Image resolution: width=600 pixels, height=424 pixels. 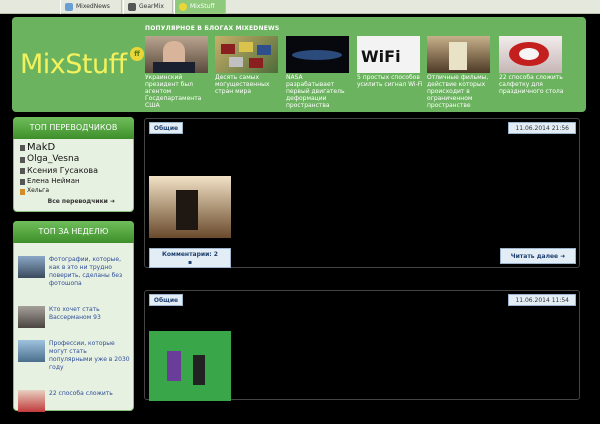 I want to click on tab-gearmix: GearMix, so click(x=148, y=7).